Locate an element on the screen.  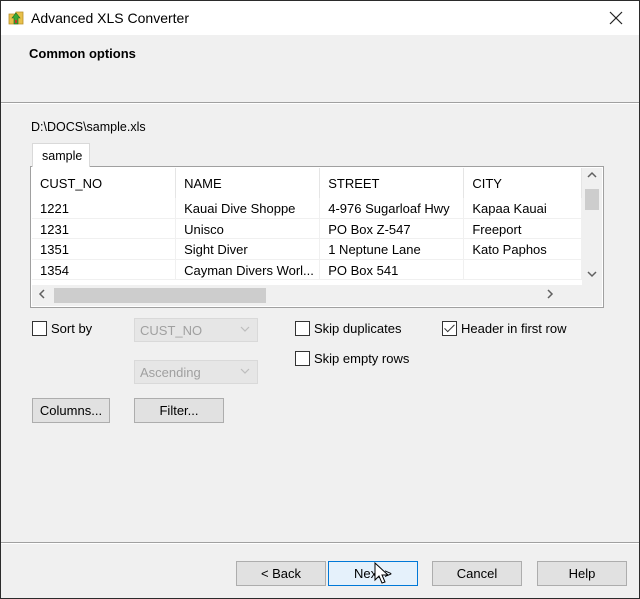
table-cell: Sight Diver is located at coordinates (248, 249).